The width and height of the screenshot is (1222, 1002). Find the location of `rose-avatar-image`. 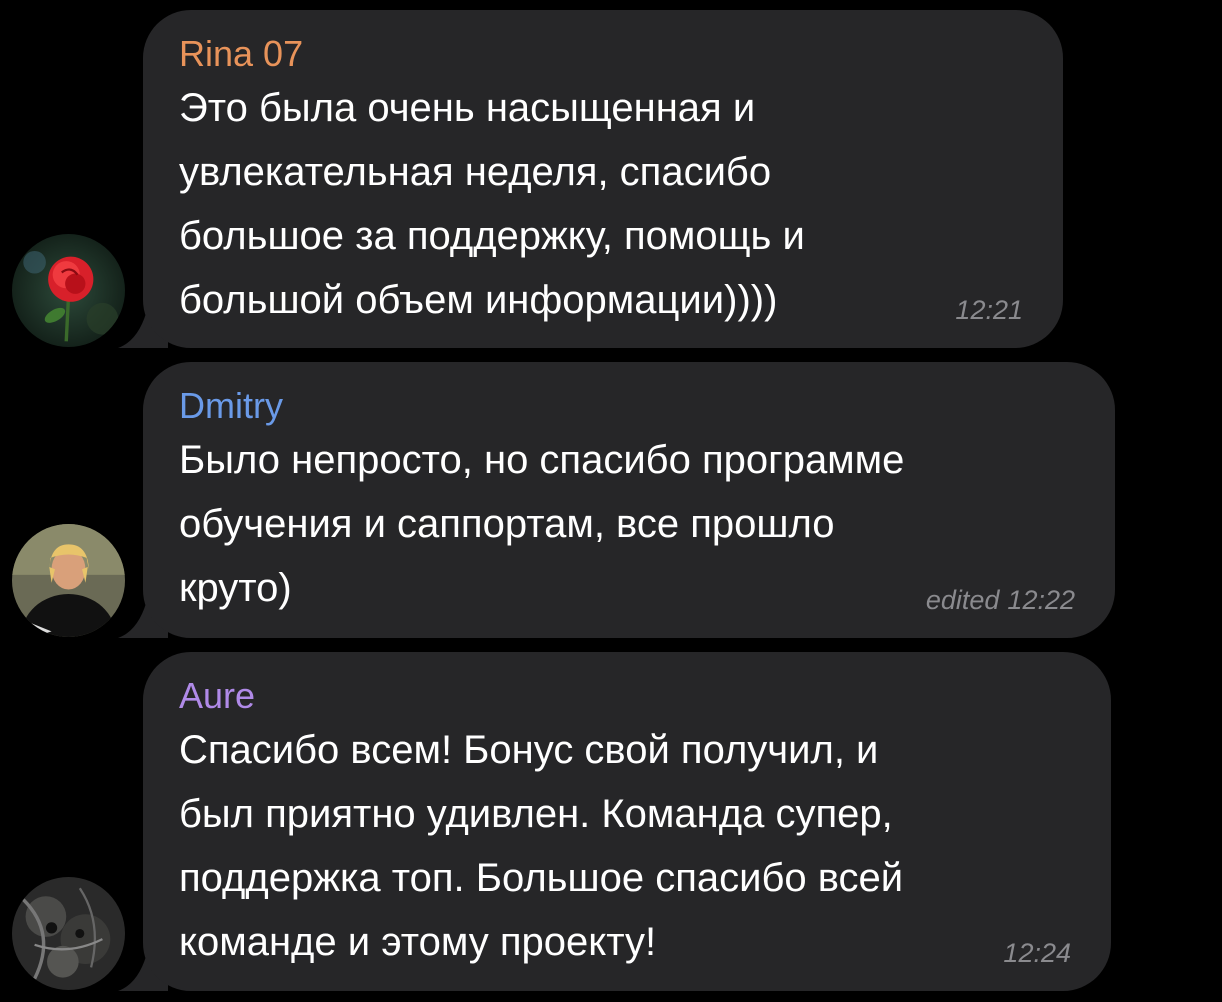

rose-avatar-image is located at coordinates (68, 290).